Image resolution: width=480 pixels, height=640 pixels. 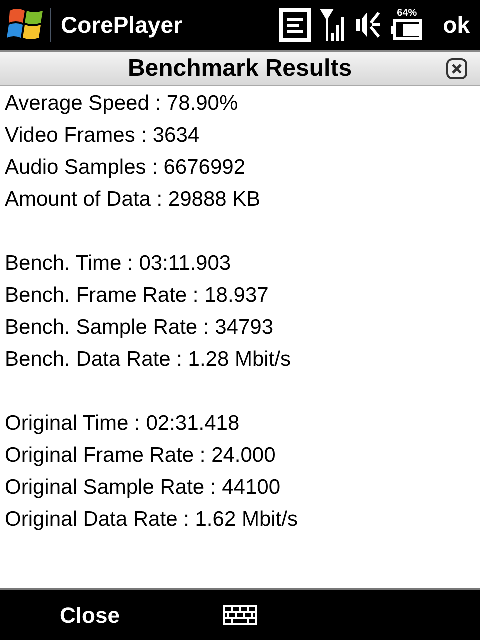 I want to click on result-line: Amount of Data : 29888 KB, so click(x=133, y=200).